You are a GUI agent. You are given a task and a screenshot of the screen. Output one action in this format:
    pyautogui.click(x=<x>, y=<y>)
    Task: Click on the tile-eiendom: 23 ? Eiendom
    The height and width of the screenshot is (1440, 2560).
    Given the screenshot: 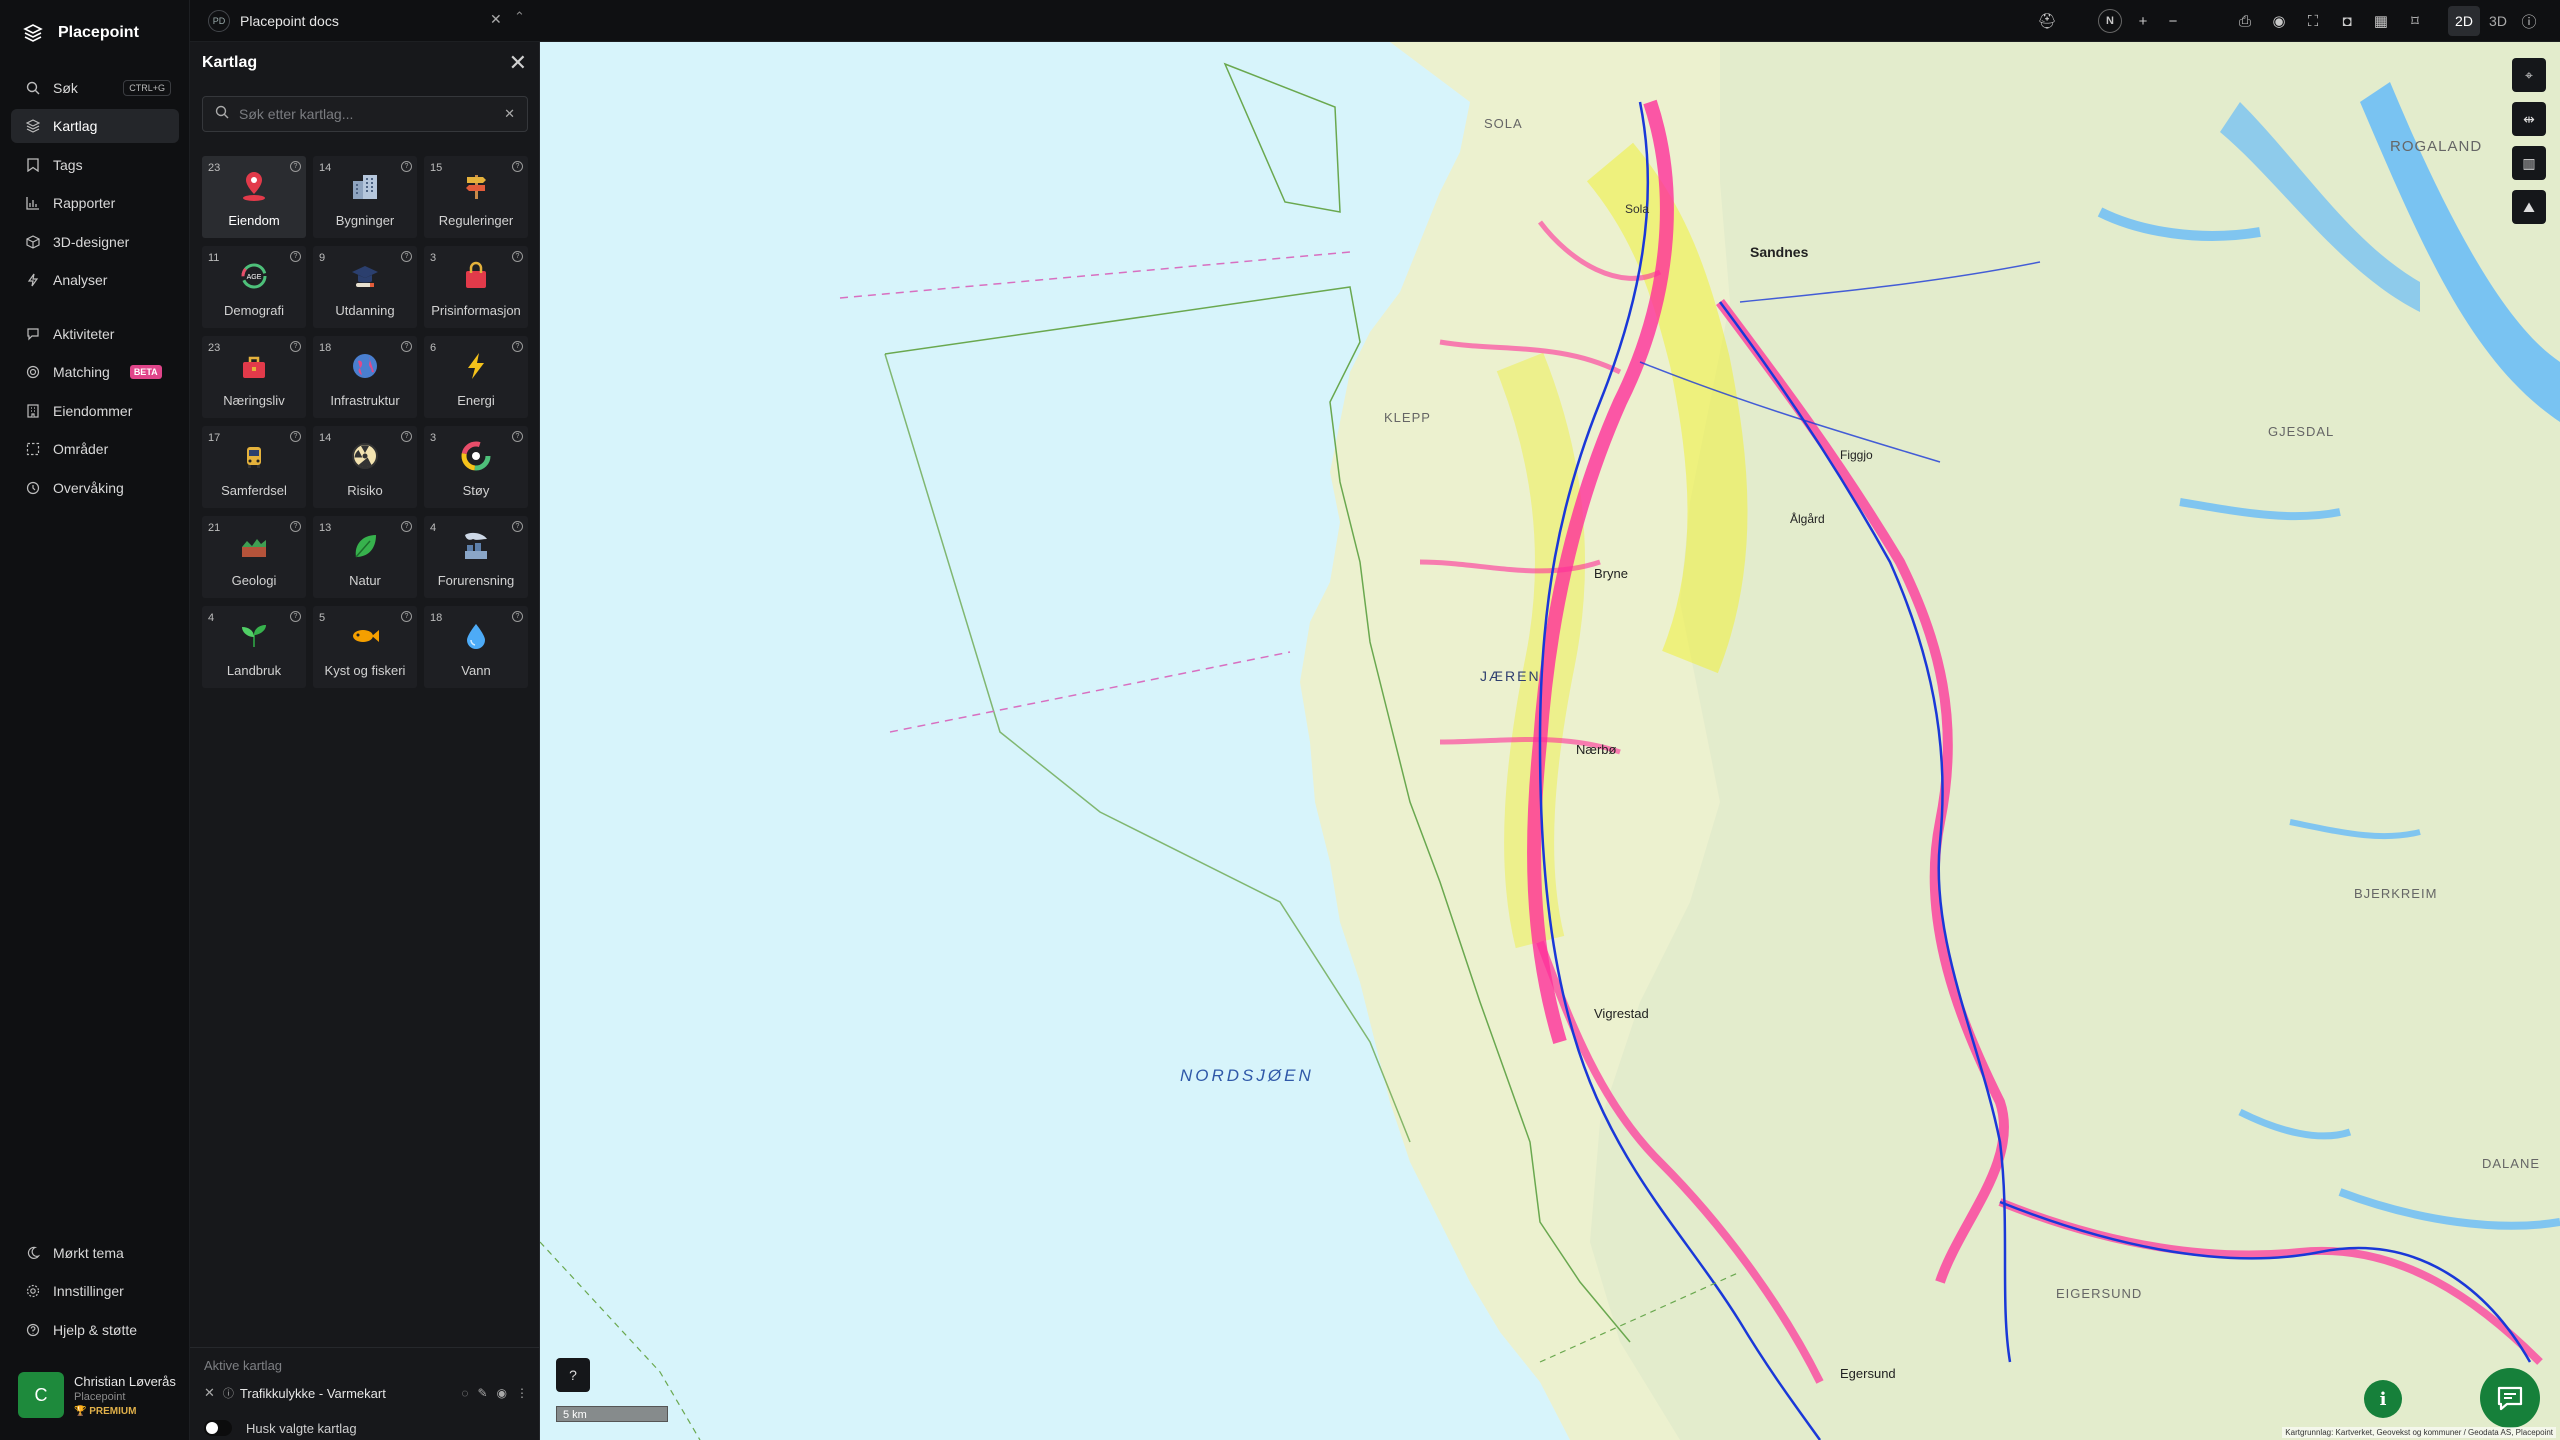 What is the action you would take?
    pyautogui.click(x=254, y=197)
    